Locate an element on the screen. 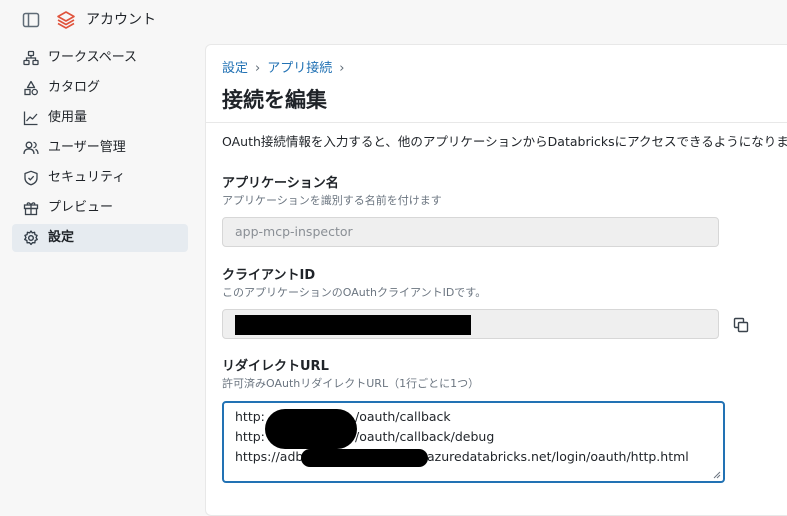 This screenshot has height=516, width=787. sidebar-item-label: カタログ is located at coordinates (74, 87).